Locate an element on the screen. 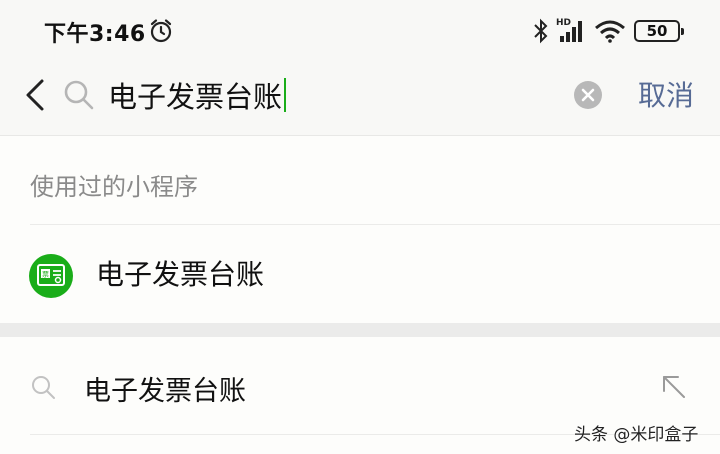  alarm-clock-icon is located at coordinates (161, 31).